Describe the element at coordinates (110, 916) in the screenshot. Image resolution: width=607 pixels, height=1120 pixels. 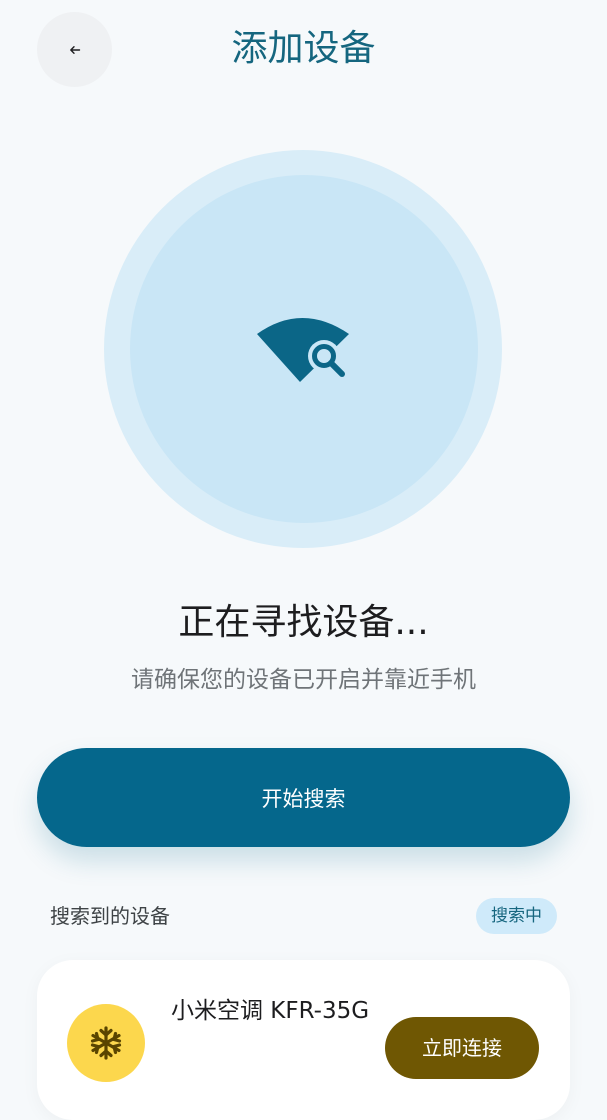
I see `found-devices-label: 搜索到的设备` at that location.